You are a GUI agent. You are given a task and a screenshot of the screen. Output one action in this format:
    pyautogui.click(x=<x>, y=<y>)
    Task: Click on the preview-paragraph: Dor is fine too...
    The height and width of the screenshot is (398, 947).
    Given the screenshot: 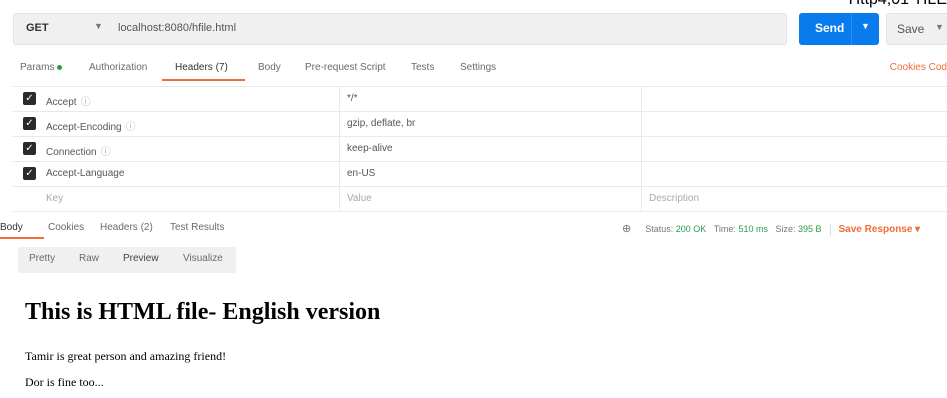 What is the action you would take?
    pyautogui.click(x=64, y=382)
    